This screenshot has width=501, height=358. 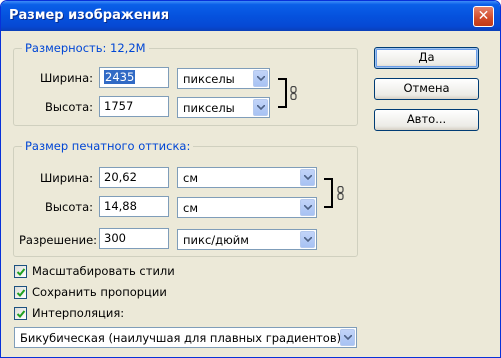 What do you see at coordinates (78, 313) in the screenshot?
I see `resample-label: Интерполяция:` at bounding box center [78, 313].